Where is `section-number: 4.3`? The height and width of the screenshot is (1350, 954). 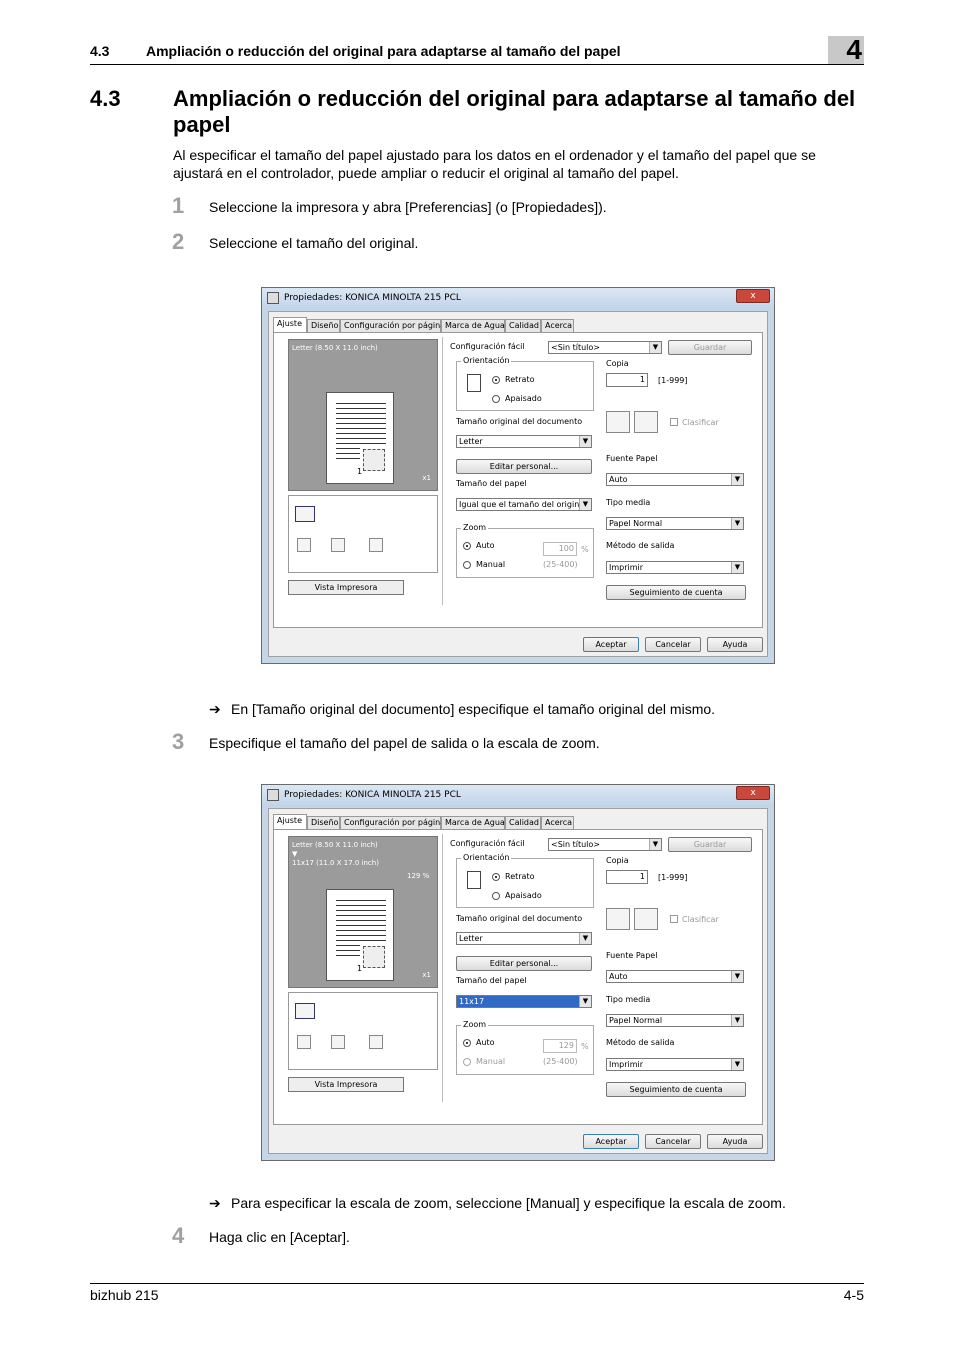 section-number: 4.3 is located at coordinates (105, 98).